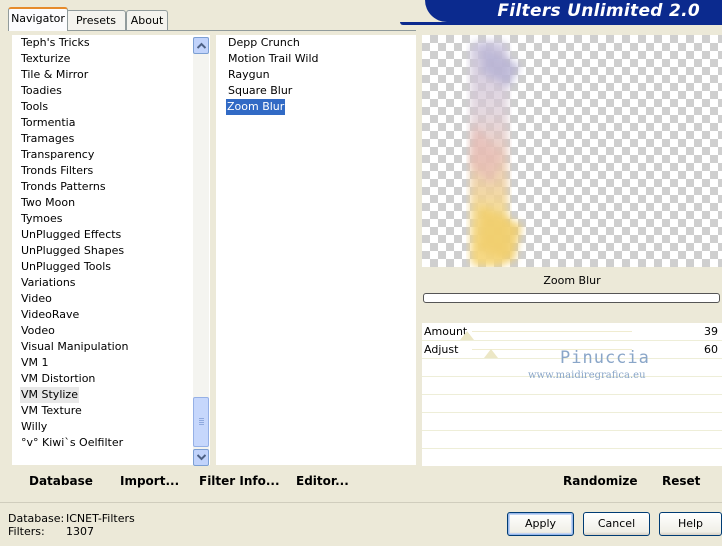 The width and height of the screenshot is (722, 546). I want to click on watermark-site: www.maidiregrafica.eu, so click(587, 375).